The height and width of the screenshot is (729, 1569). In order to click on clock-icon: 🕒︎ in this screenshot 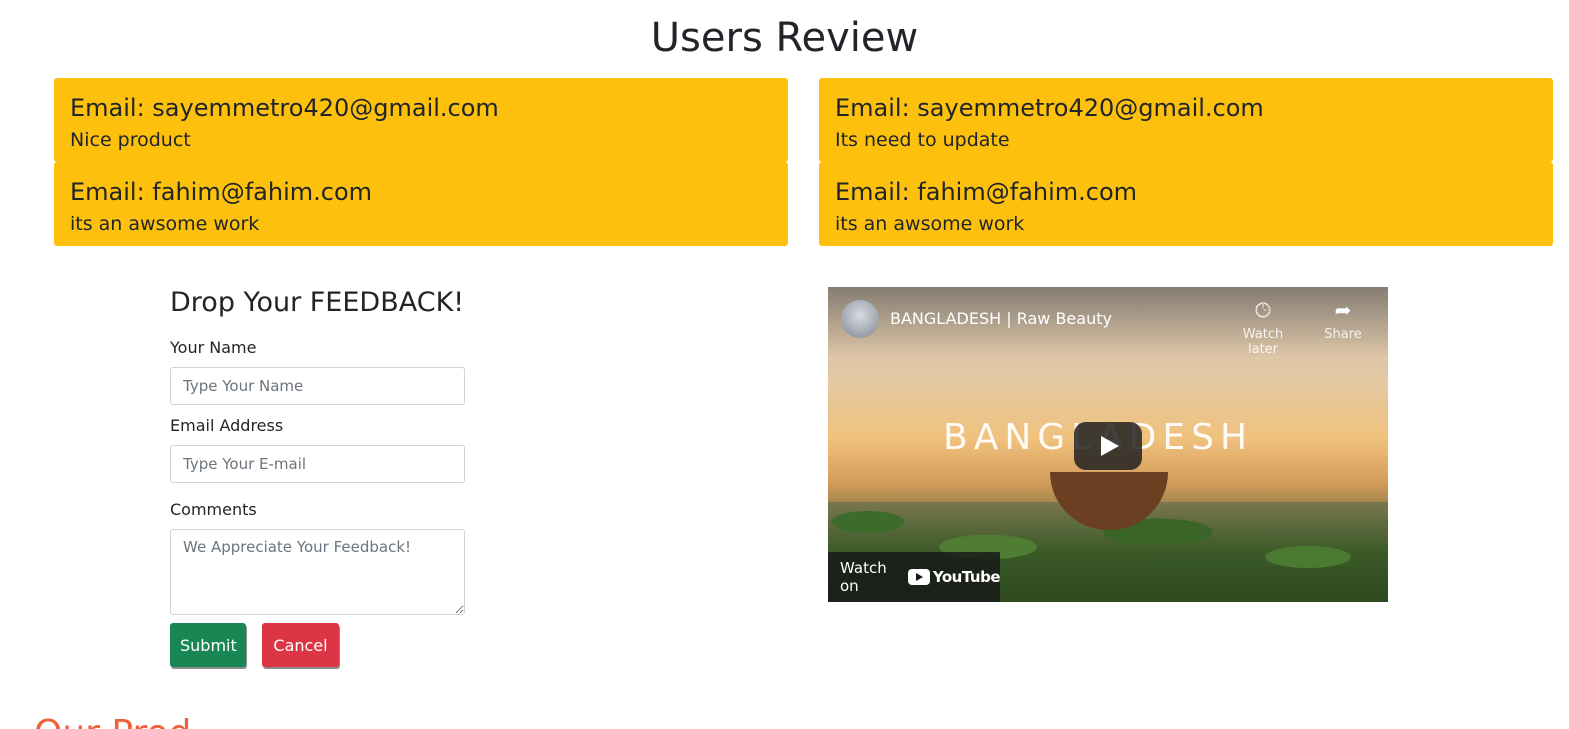, I will do `click(1263, 310)`.